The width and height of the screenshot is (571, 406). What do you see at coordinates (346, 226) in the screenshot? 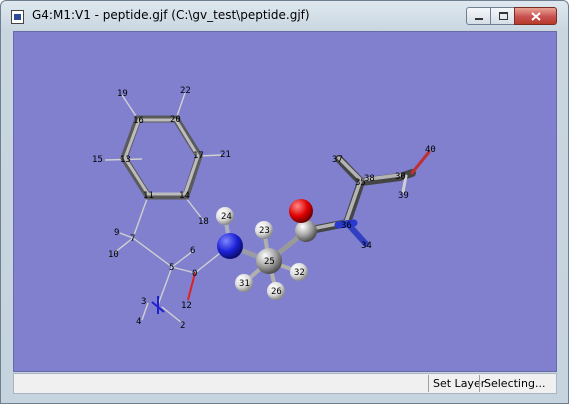
I see `atom-label: 36` at bounding box center [346, 226].